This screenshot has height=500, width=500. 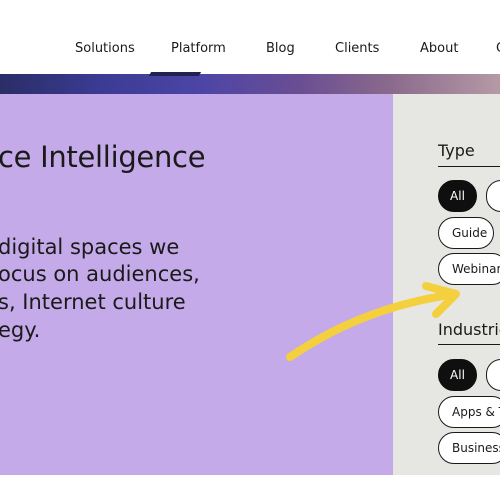 What do you see at coordinates (469, 344) in the screenshot?
I see `filter-divider-industries` at bounding box center [469, 344].